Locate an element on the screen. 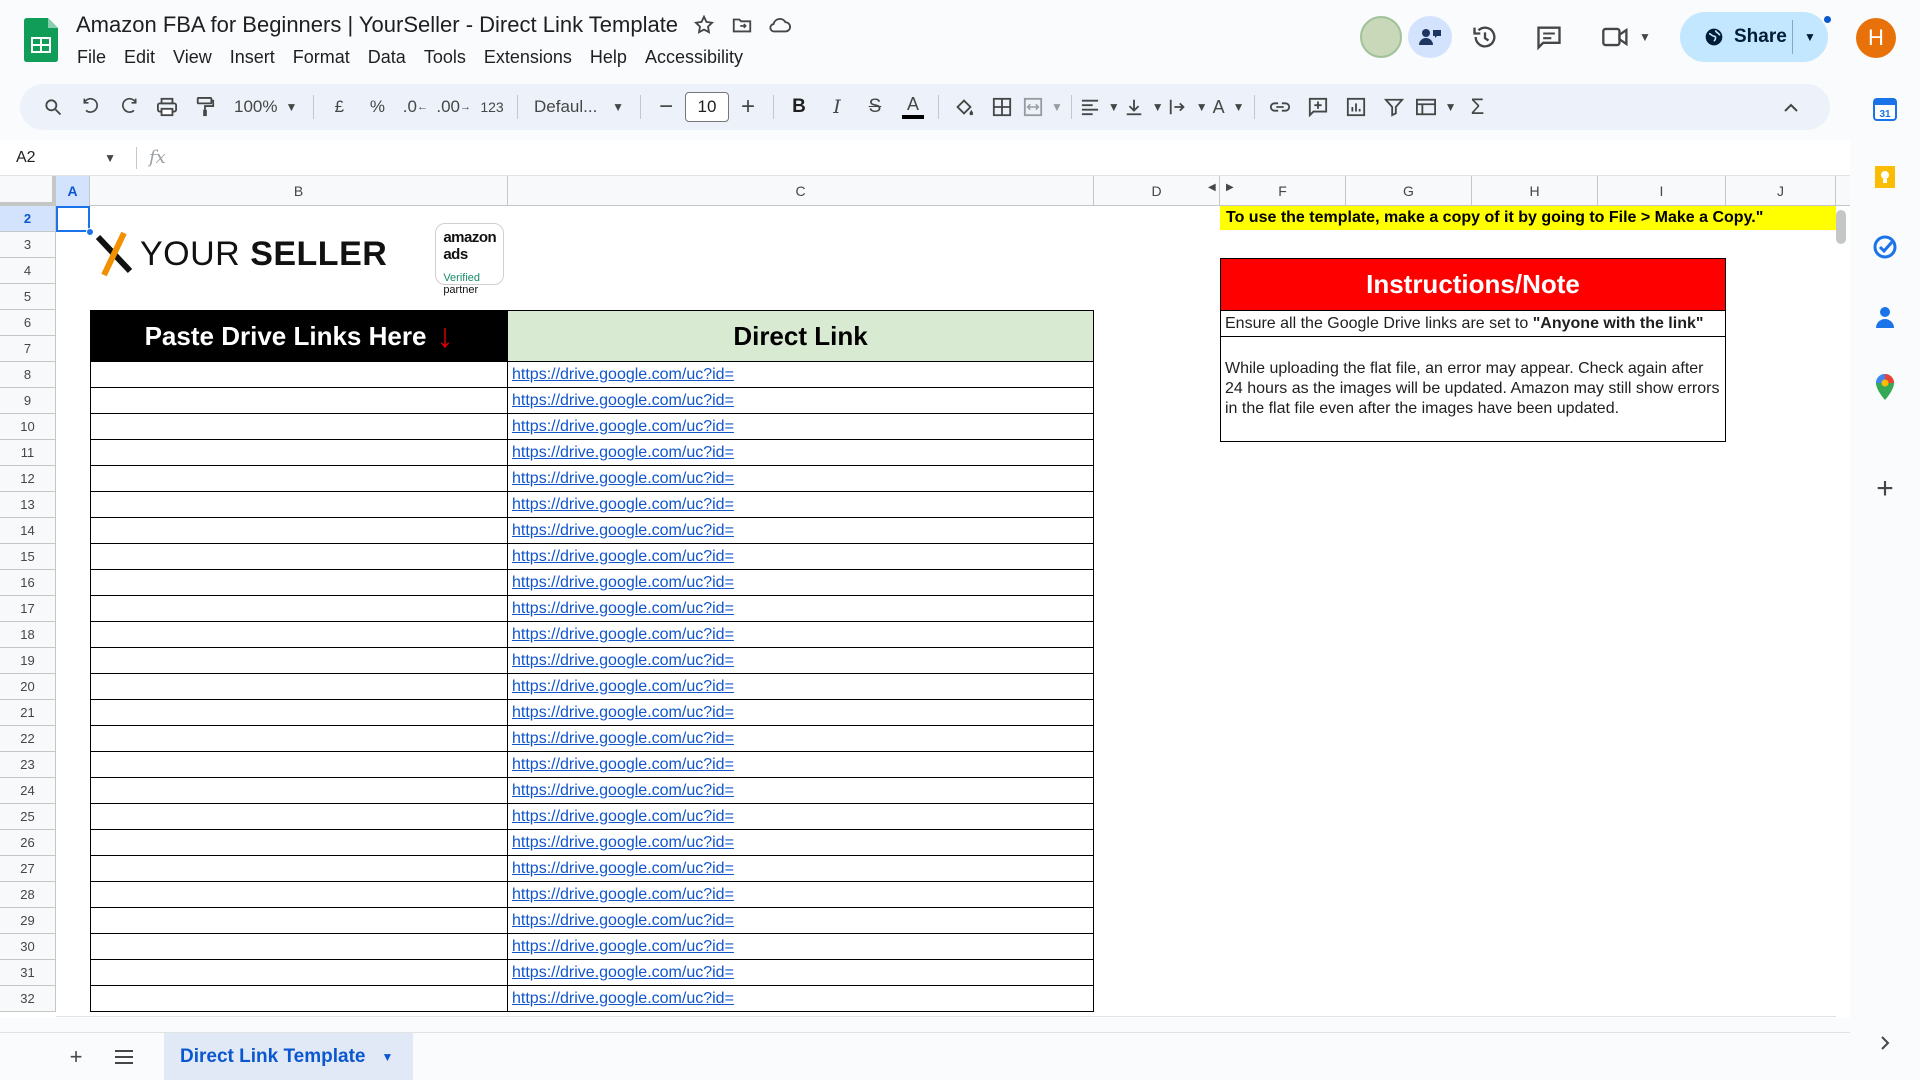  row-header: 17 is located at coordinates (28, 609).